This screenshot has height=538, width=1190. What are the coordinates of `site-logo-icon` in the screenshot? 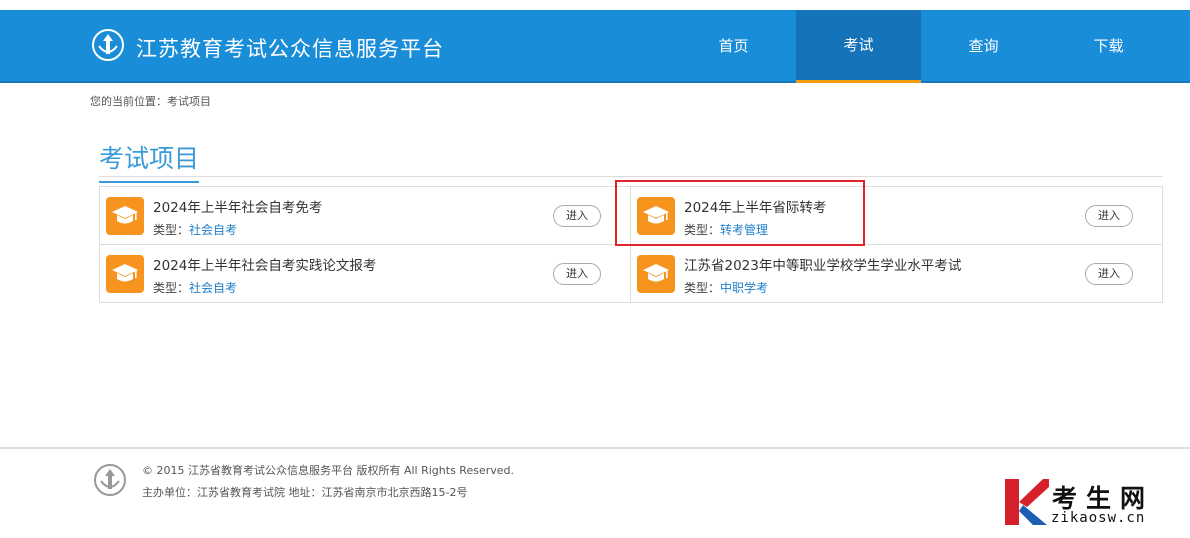 It's located at (108, 45).